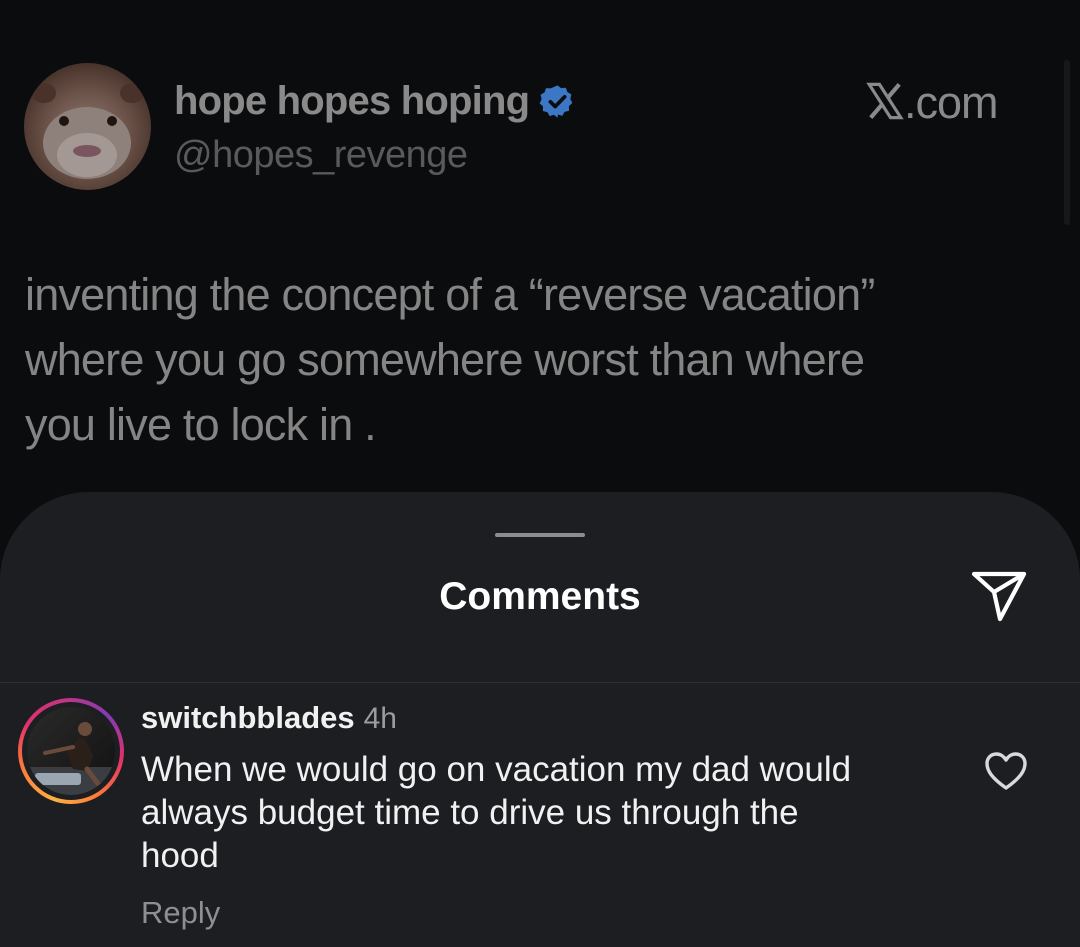 This screenshot has height=947, width=1080. What do you see at coordinates (557, 101) in the screenshot?
I see `verified-badge-icon` at bounding box center [557, 101].